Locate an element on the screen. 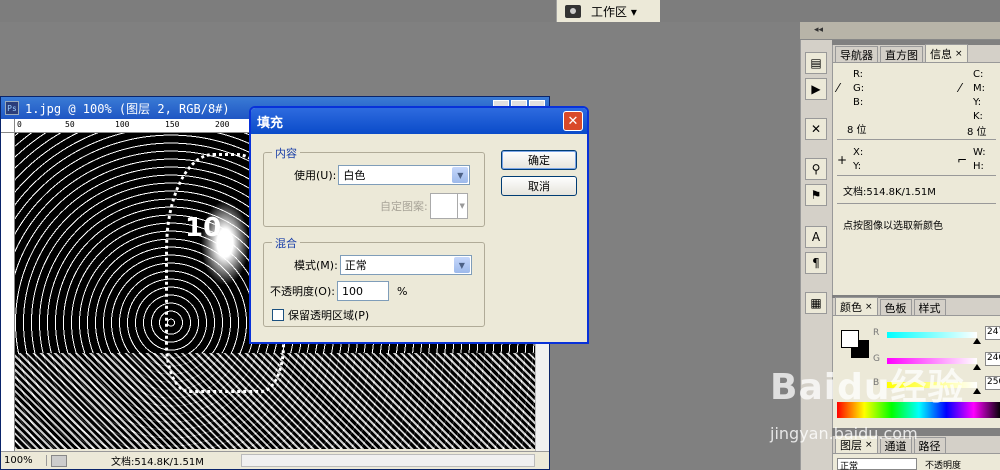 Image resolution: width=1000 pixels, height=470 pixels. b-value: 250 is located at coordinates (992, 383).